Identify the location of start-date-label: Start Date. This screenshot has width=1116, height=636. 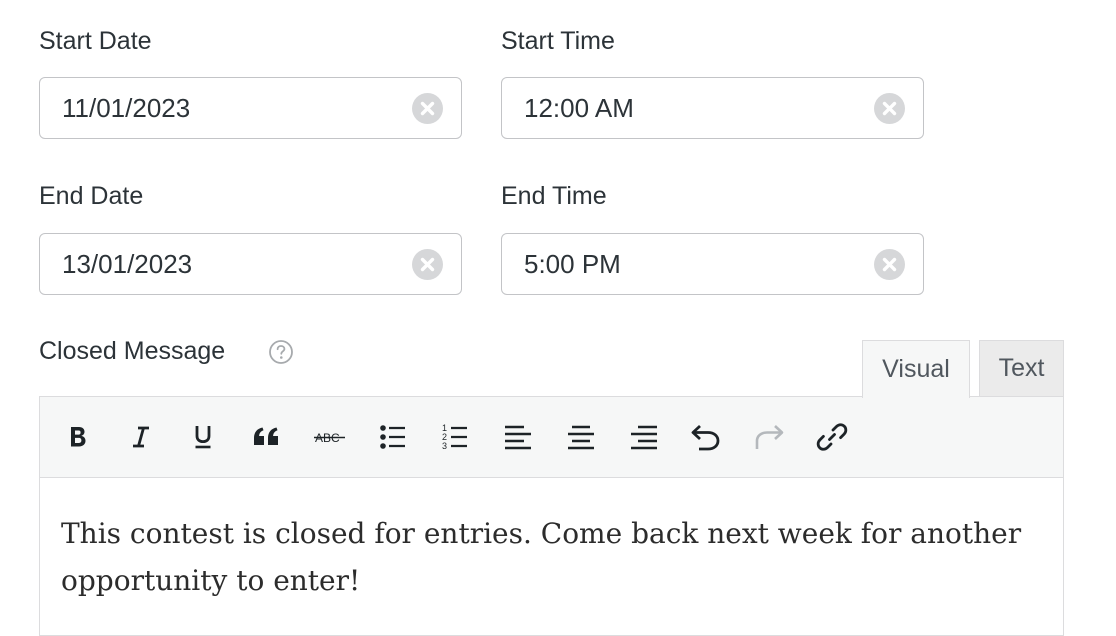
(95, 41).